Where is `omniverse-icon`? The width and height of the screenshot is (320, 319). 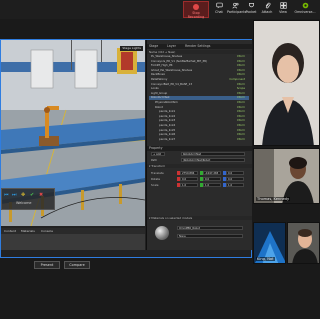
omniverse-icon is located at coordinates (305, 5).